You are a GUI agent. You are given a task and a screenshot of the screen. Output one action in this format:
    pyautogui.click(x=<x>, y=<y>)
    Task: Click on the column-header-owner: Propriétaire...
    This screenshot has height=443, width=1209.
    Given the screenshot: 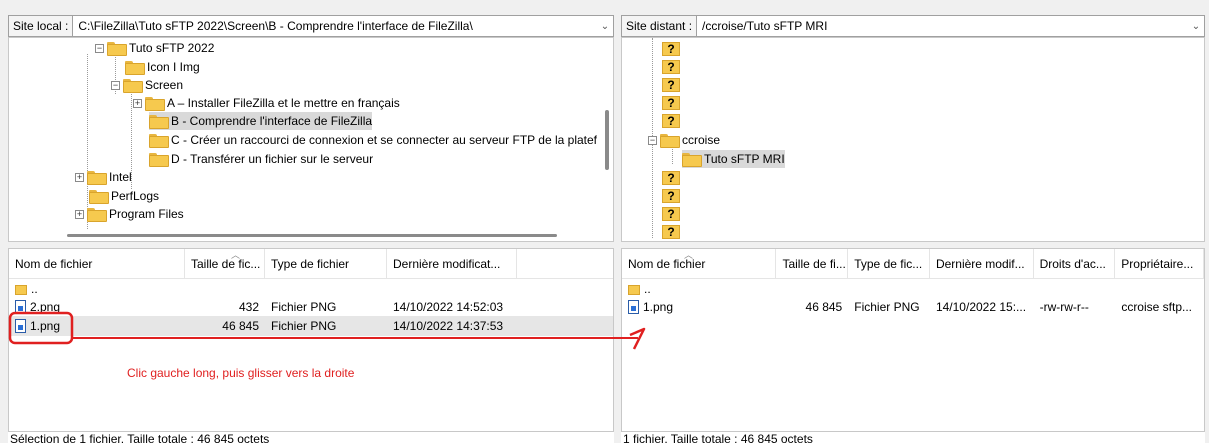 What is the action you would take?
    pyautogui.click(x=1159, y=263)
    